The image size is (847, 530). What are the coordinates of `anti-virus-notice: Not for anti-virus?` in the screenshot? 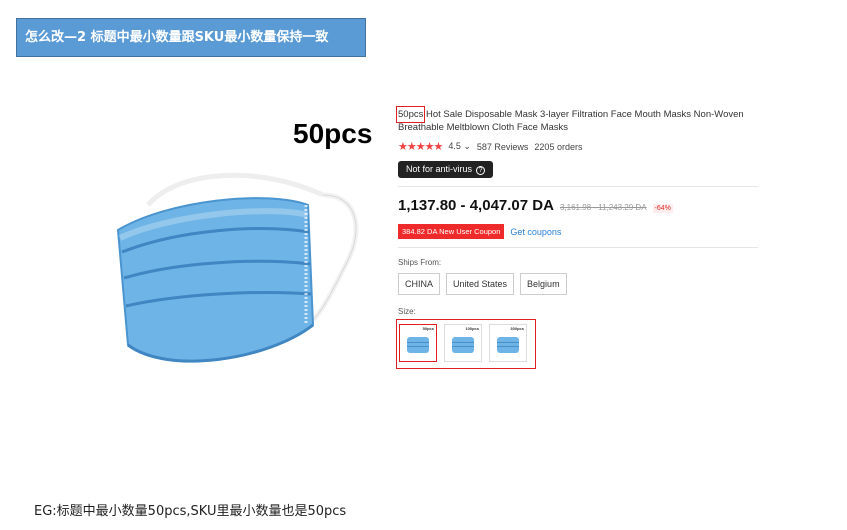 It's located at (446, 169).